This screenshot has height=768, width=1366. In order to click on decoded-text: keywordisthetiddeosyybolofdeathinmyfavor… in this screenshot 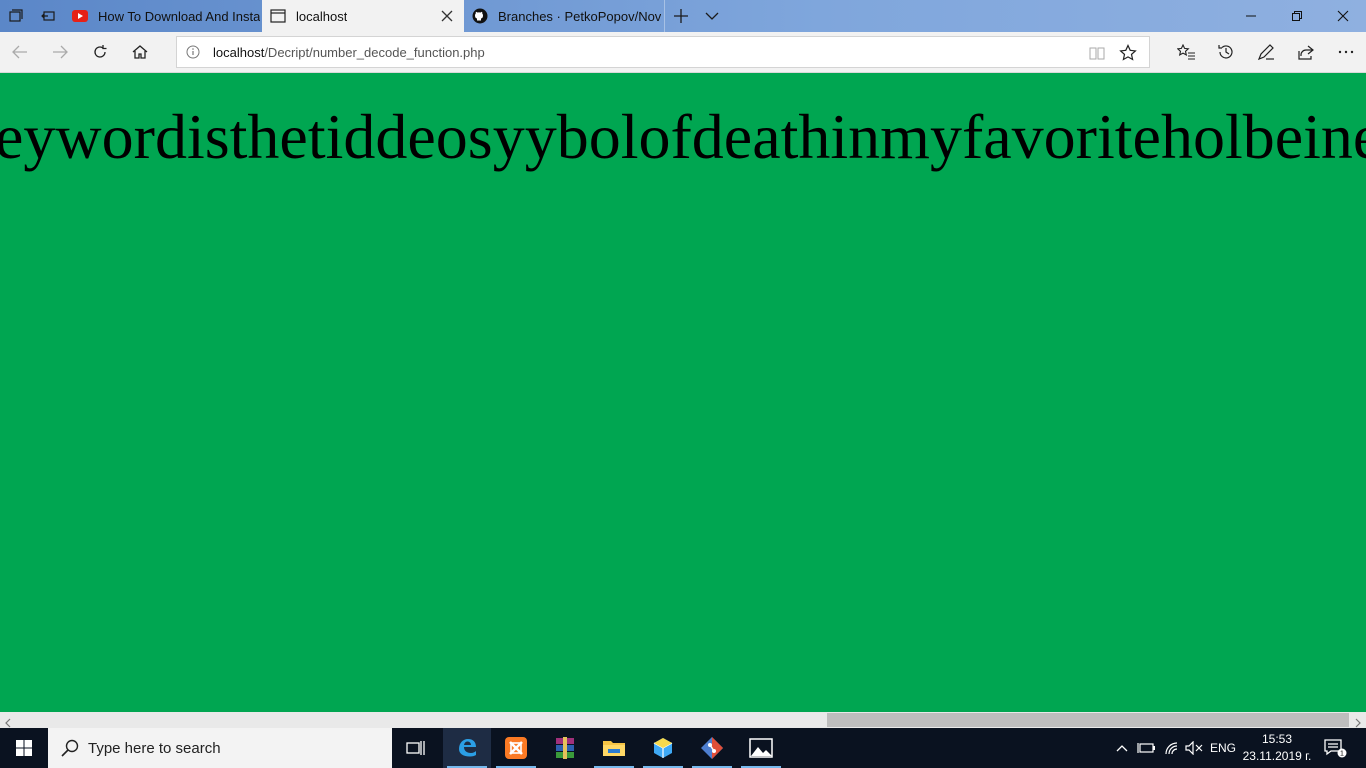, I will do `click(683, 136)`.